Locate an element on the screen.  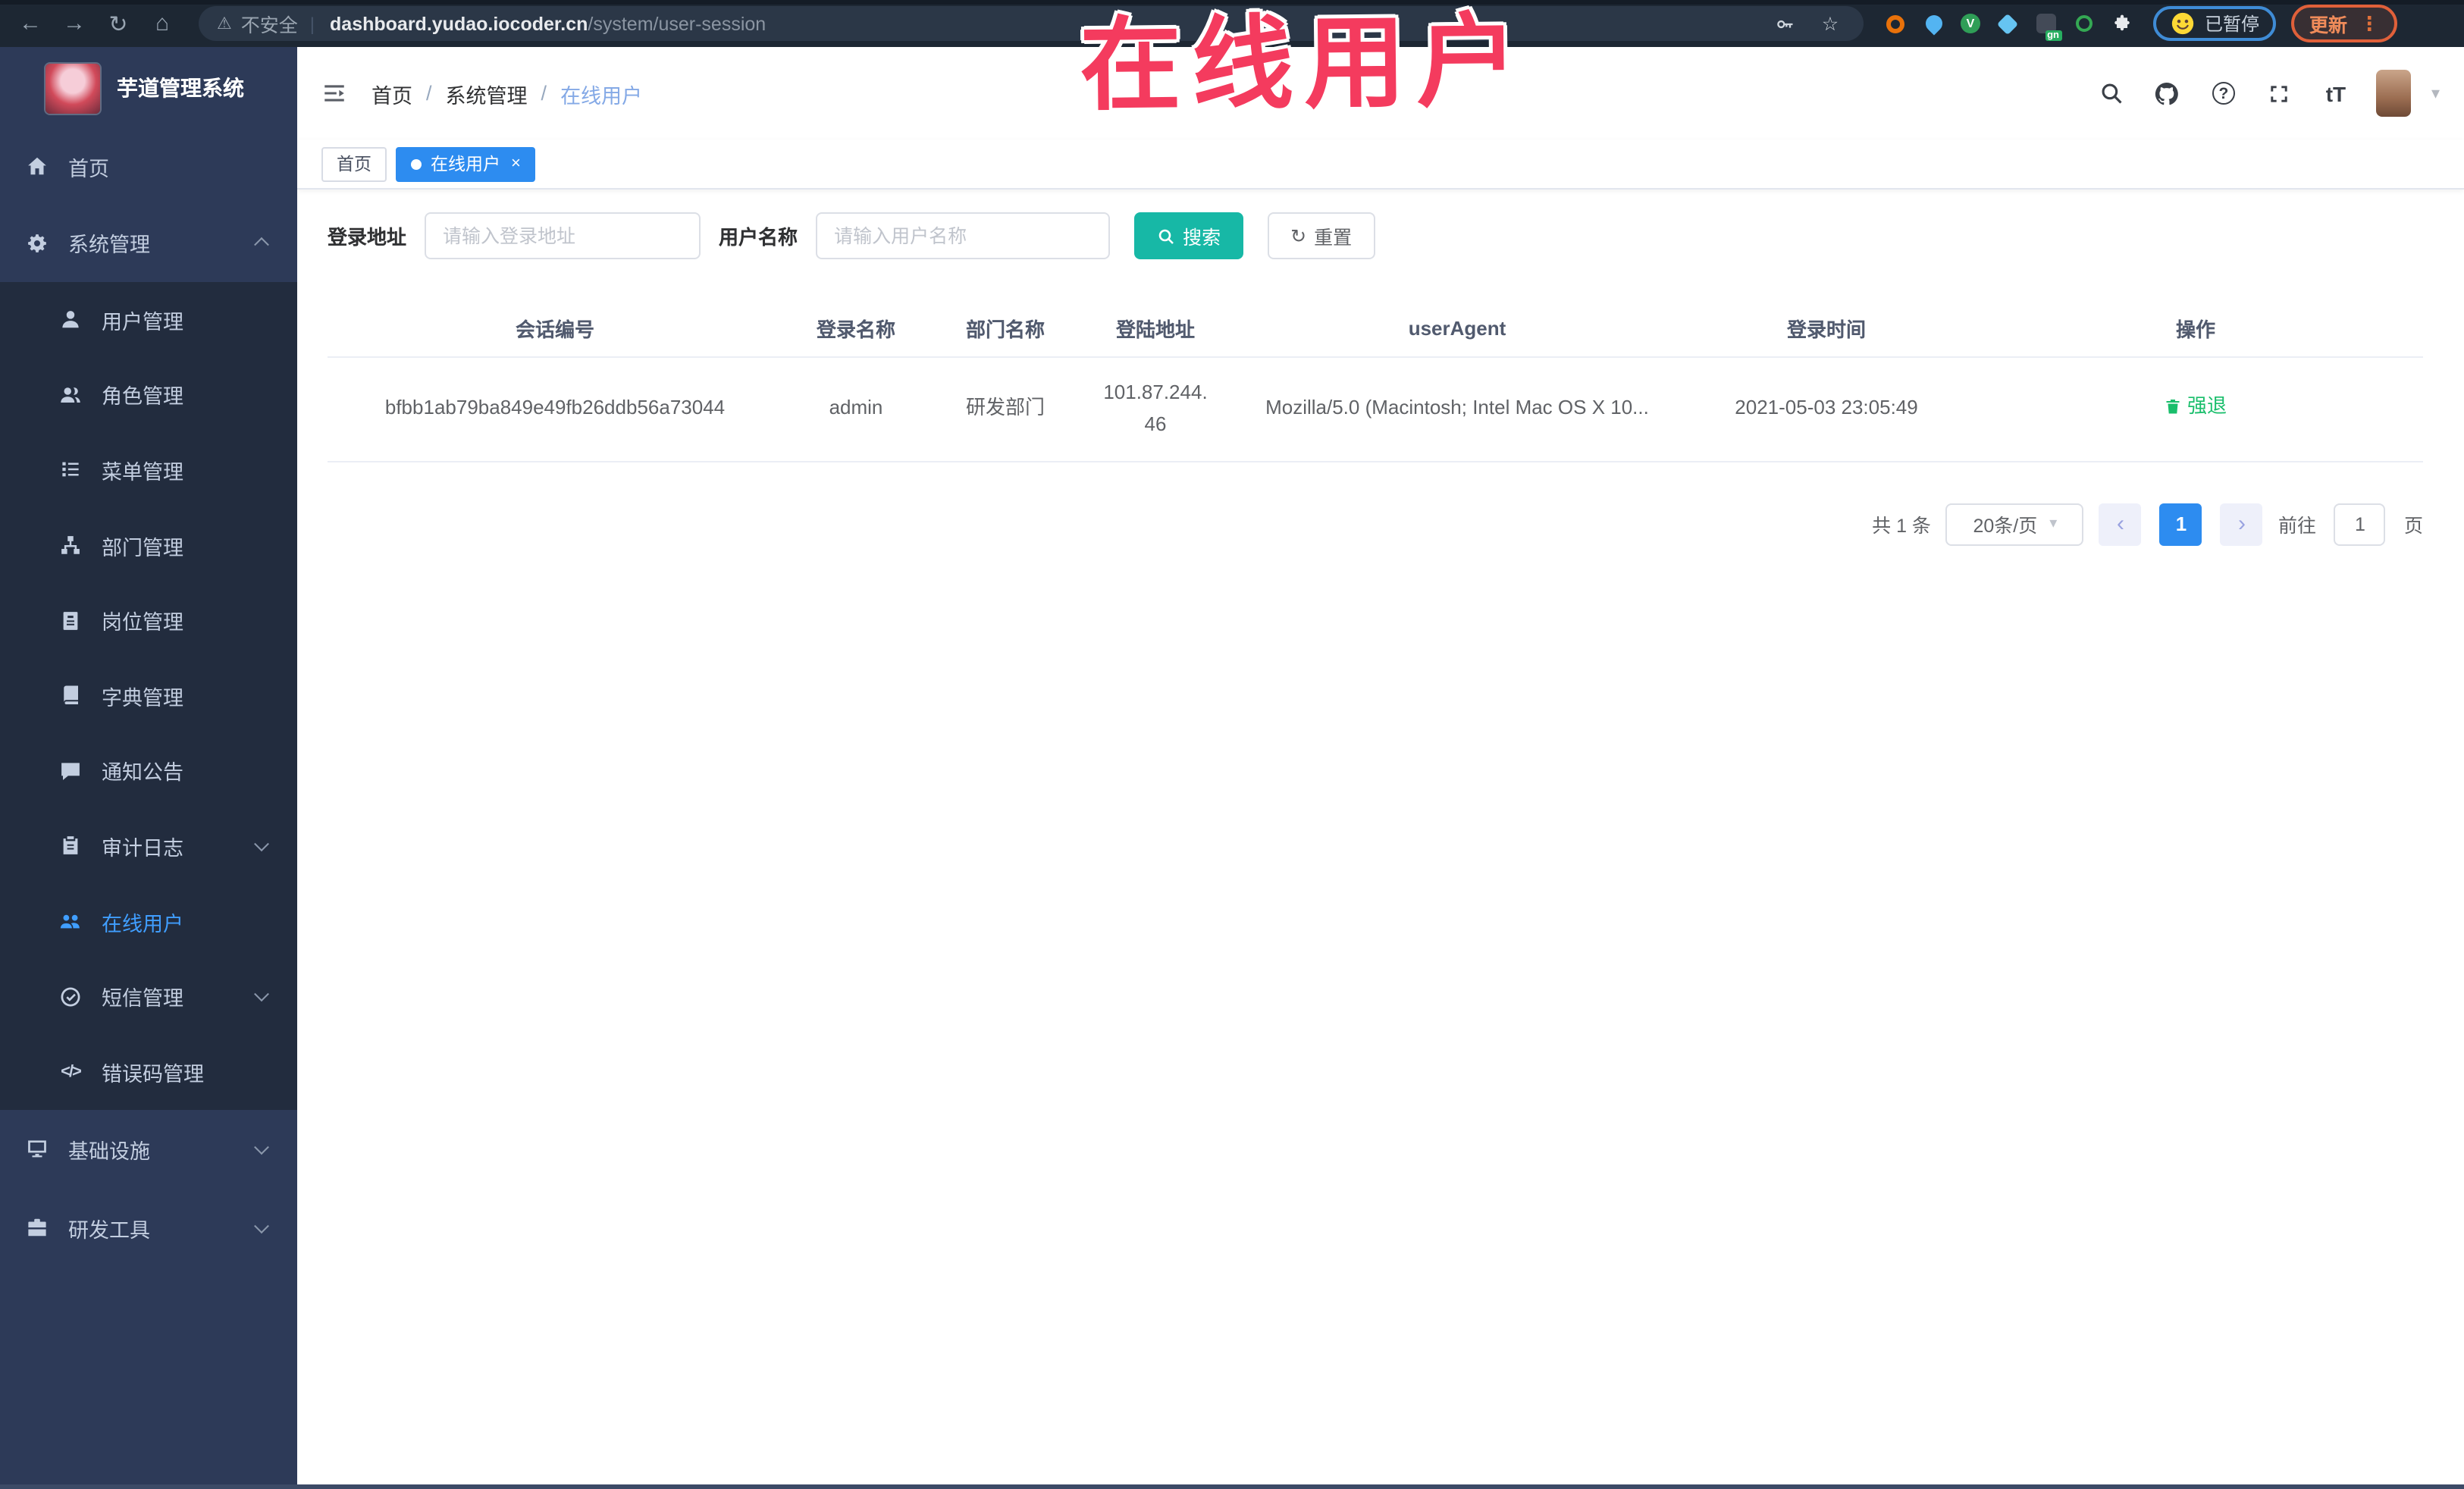
cell-username: admin is located at coordinates (855, 409).